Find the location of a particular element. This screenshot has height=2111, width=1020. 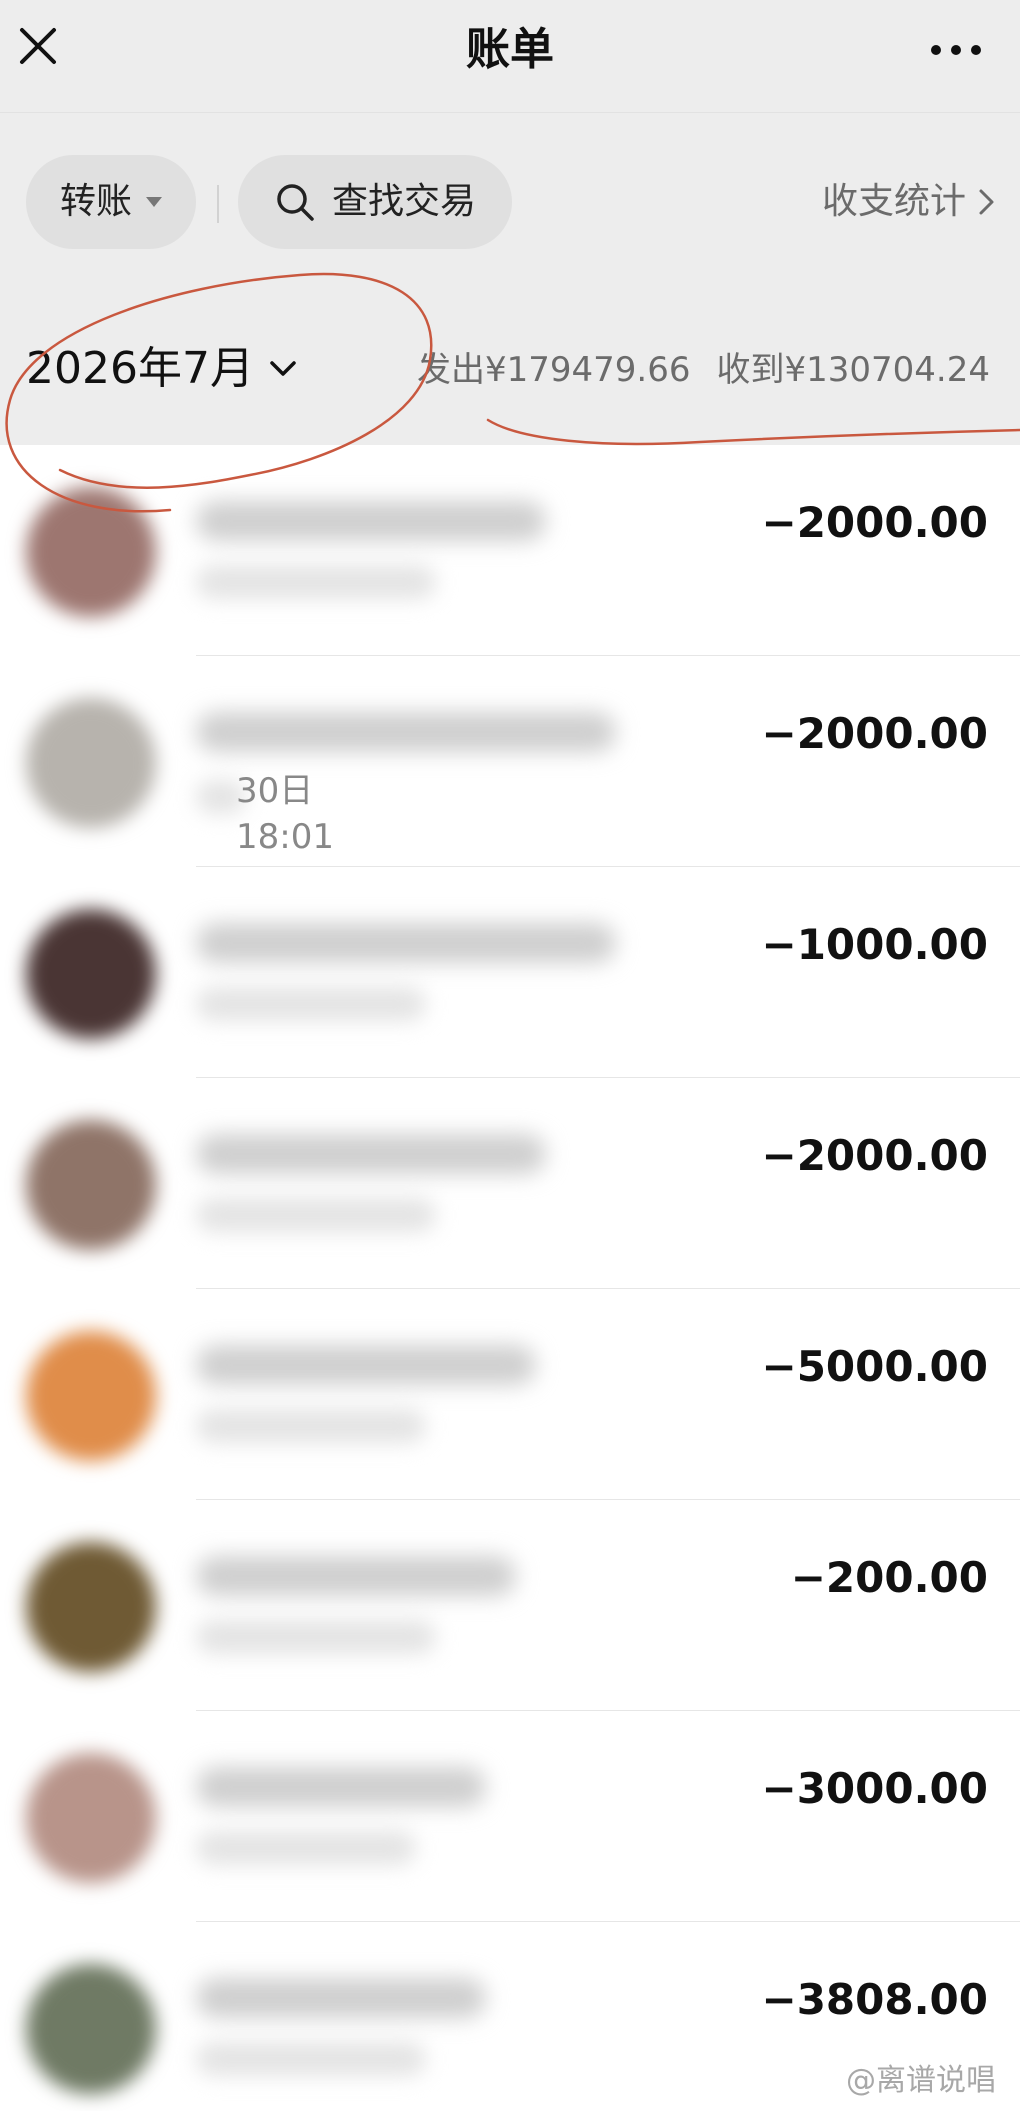

transaction-row: −5000.00 is located at coordinates (510, 1394).